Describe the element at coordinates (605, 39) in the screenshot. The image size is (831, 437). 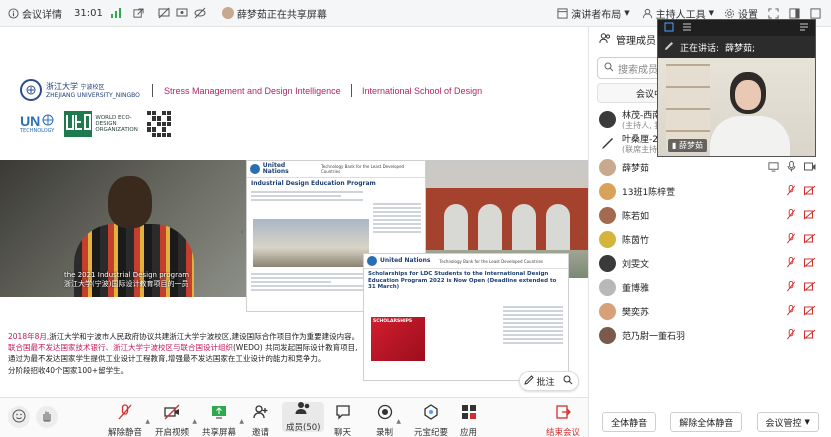
I see `members-icon` at that location.